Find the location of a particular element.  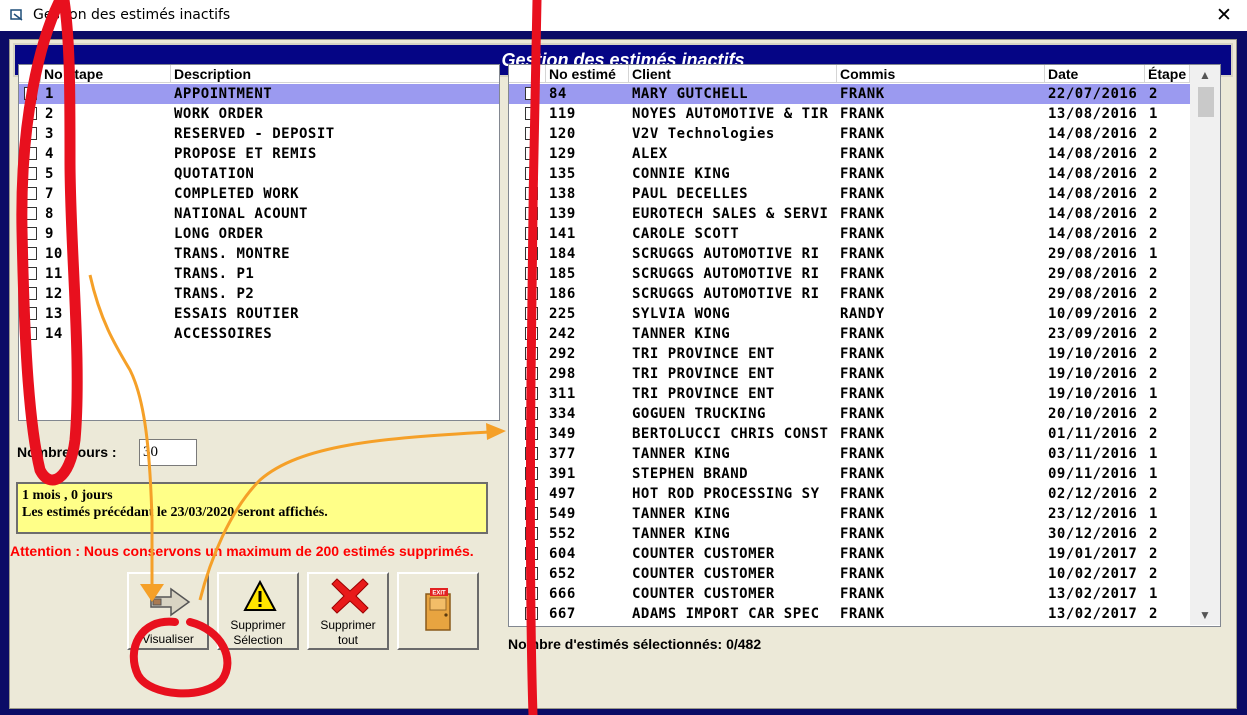

estimate-row: 377 TANNER KING FRANK 03/11/2016 1 is located at coordinates (849, 454).